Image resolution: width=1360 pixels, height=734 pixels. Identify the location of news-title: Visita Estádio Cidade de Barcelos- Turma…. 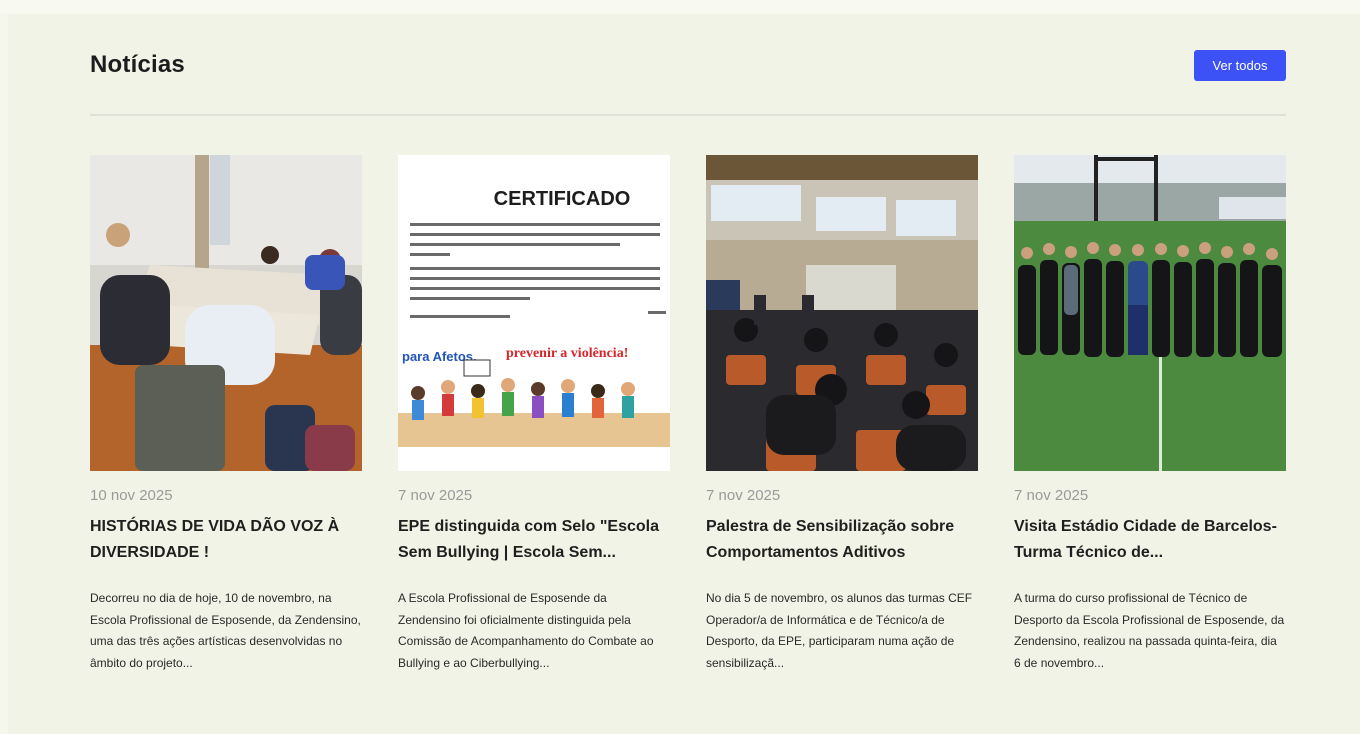
(1150, 540).